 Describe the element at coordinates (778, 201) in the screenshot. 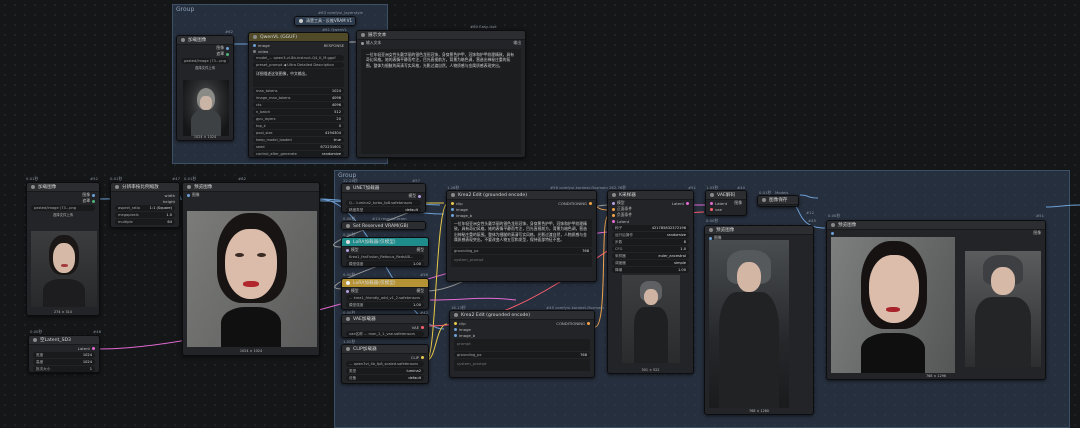

I see `save-image-node: 图像保存` at that location.